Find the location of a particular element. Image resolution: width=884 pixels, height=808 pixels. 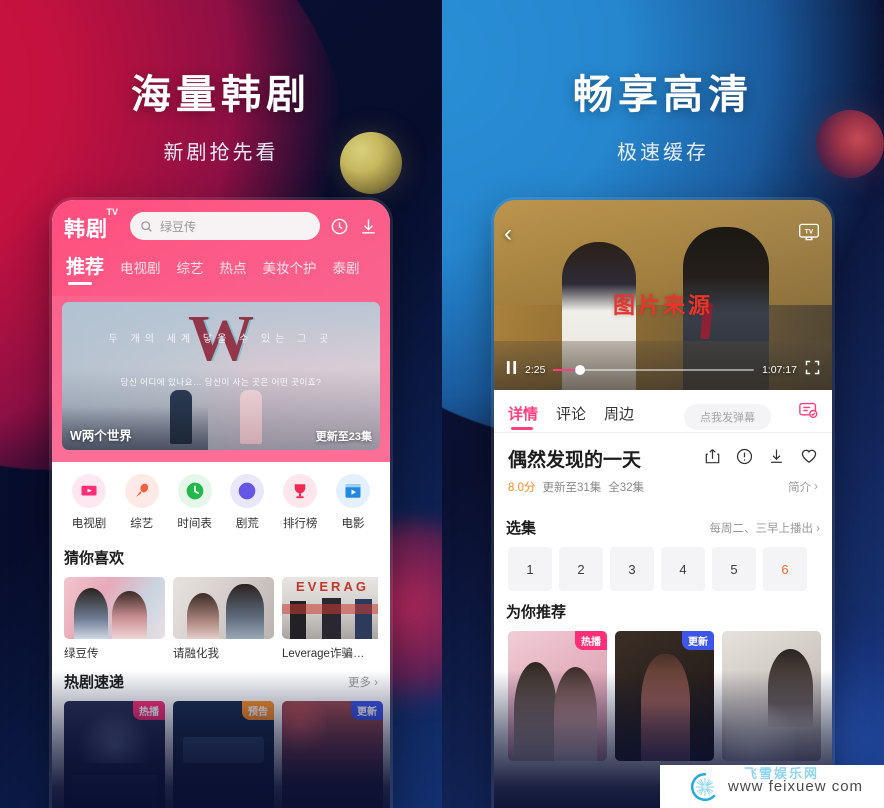

section-title: 猜你喜欢 is located at coordinates (94, 558).